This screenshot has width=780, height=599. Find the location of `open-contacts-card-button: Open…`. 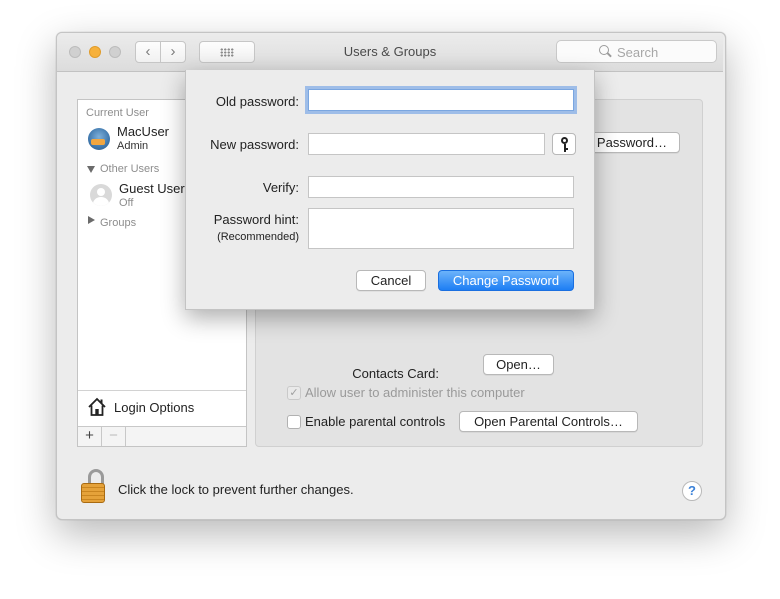

open-contacts-card-button: Open… is located at coordinates (518, 364).